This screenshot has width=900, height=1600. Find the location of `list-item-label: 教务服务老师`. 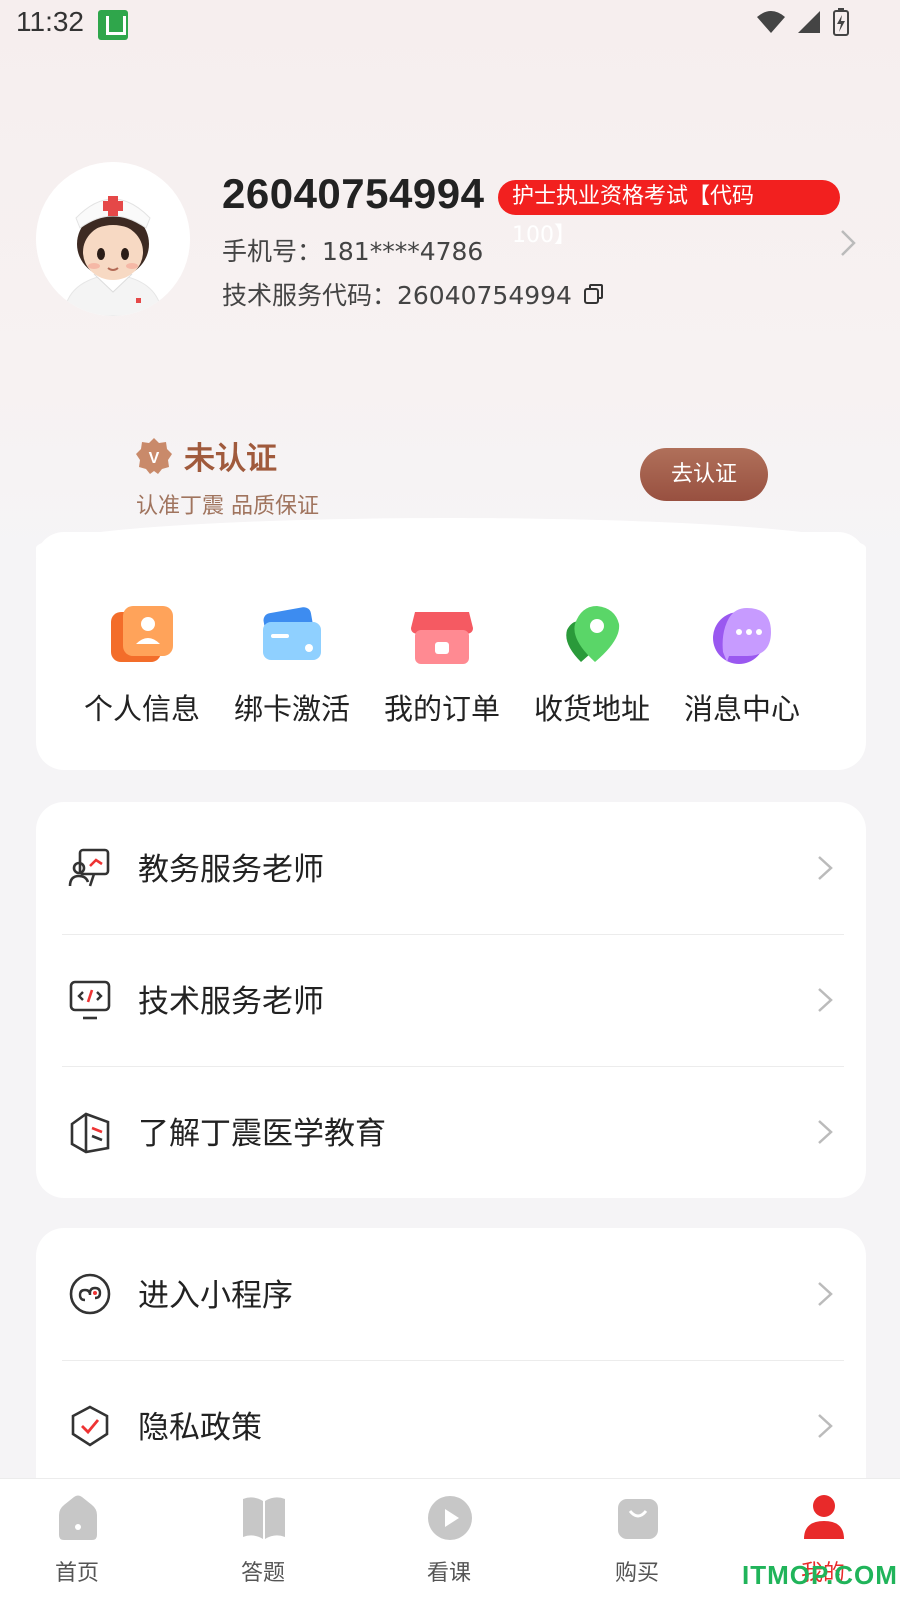

list-item-label: 教务服务老师 is located at coordinates (231, 870).